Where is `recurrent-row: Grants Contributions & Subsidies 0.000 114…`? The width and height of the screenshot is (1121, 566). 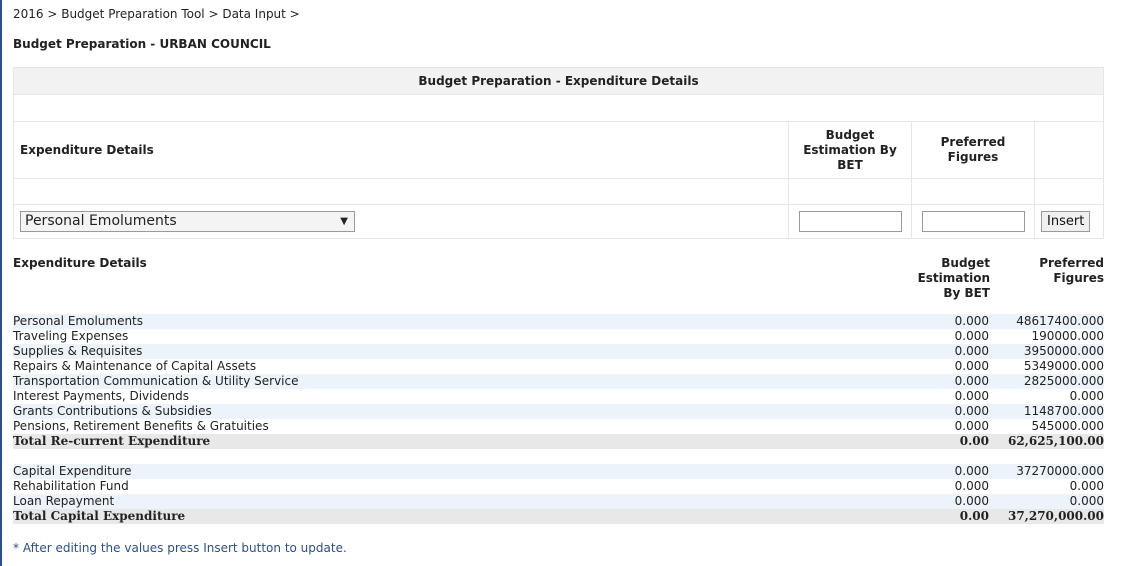
recurrent-row: Grants Contributions & Subsidies 0.000 114… is located at coordinates (558, 411).